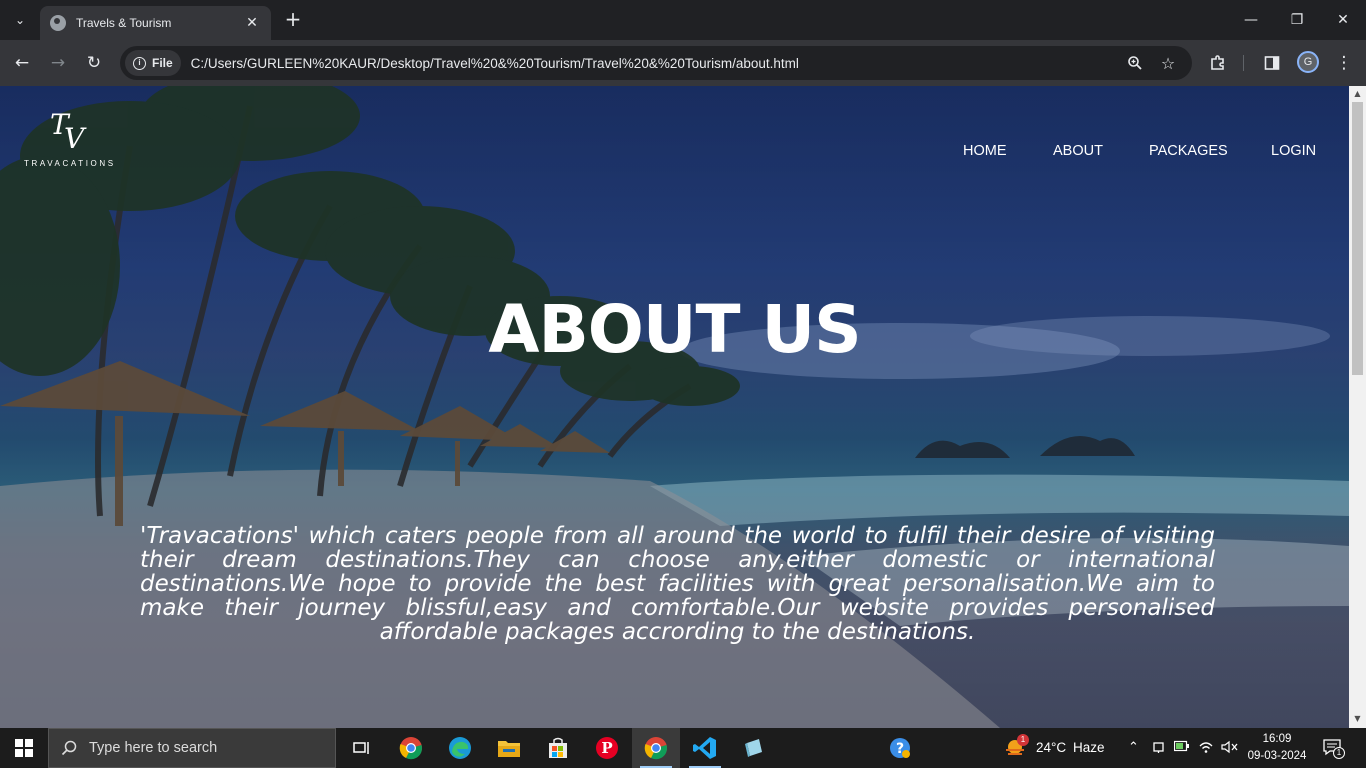 This screenshot has height=768, width=1366. What do you see at coordinates (509, 748) in the screenshot?
I see `file-explorer-icon` at bounding box center [509, 748].